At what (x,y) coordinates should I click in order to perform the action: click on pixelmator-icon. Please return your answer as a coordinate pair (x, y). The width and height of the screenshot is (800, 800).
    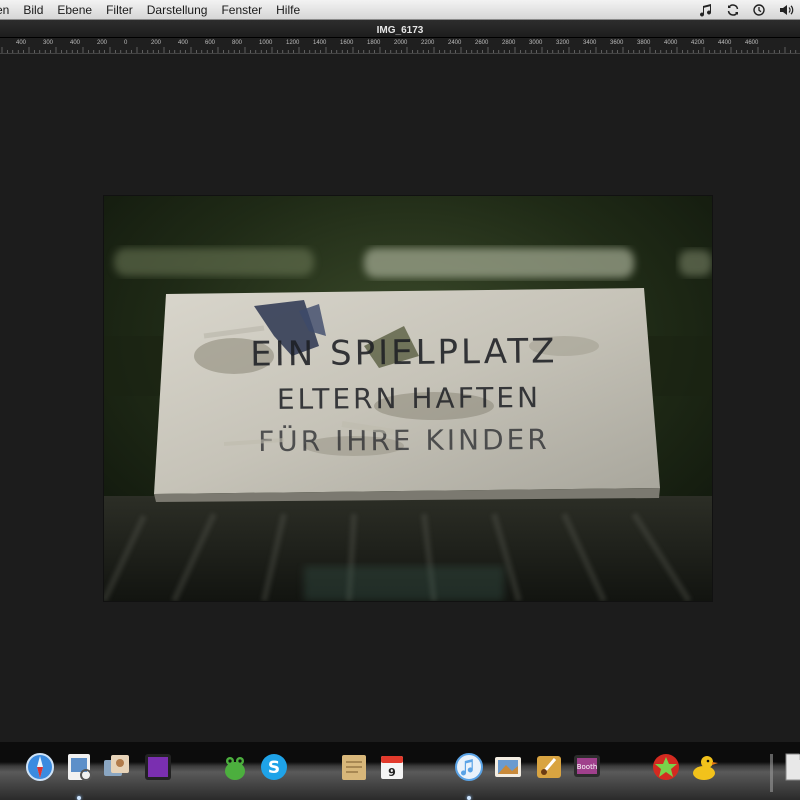
    Looking at the image, I should click on (549, 767).